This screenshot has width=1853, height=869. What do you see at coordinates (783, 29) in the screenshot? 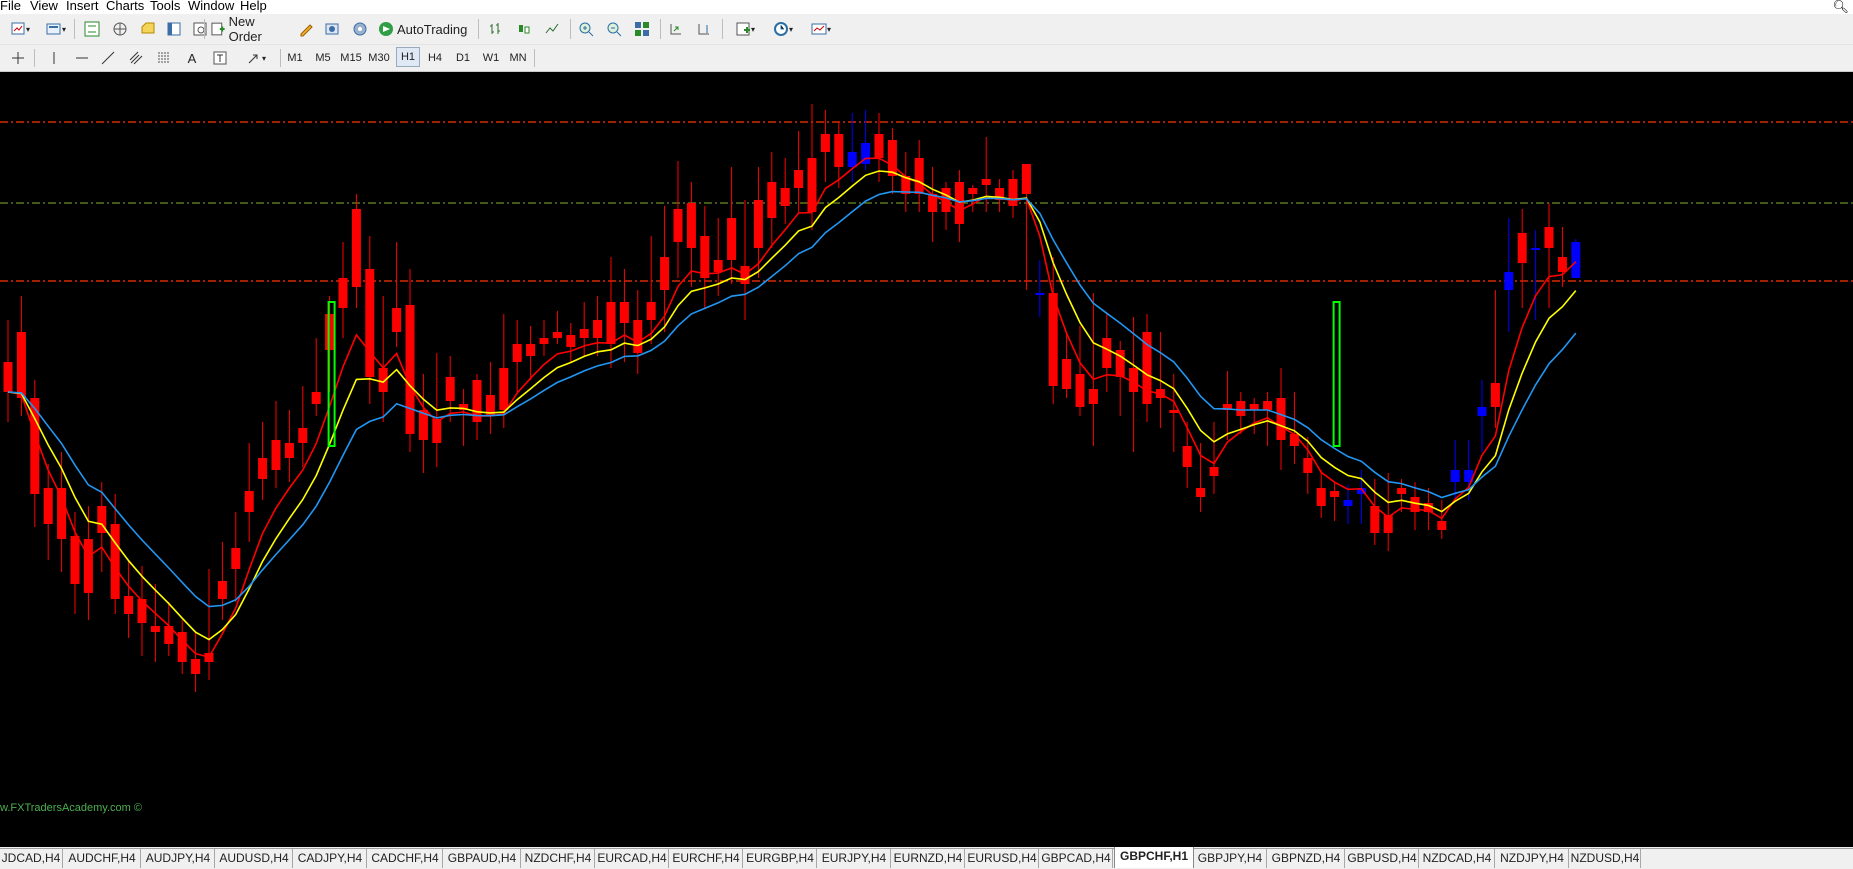
I see `periods-icon: ▾` at bounding box center [783, 29].